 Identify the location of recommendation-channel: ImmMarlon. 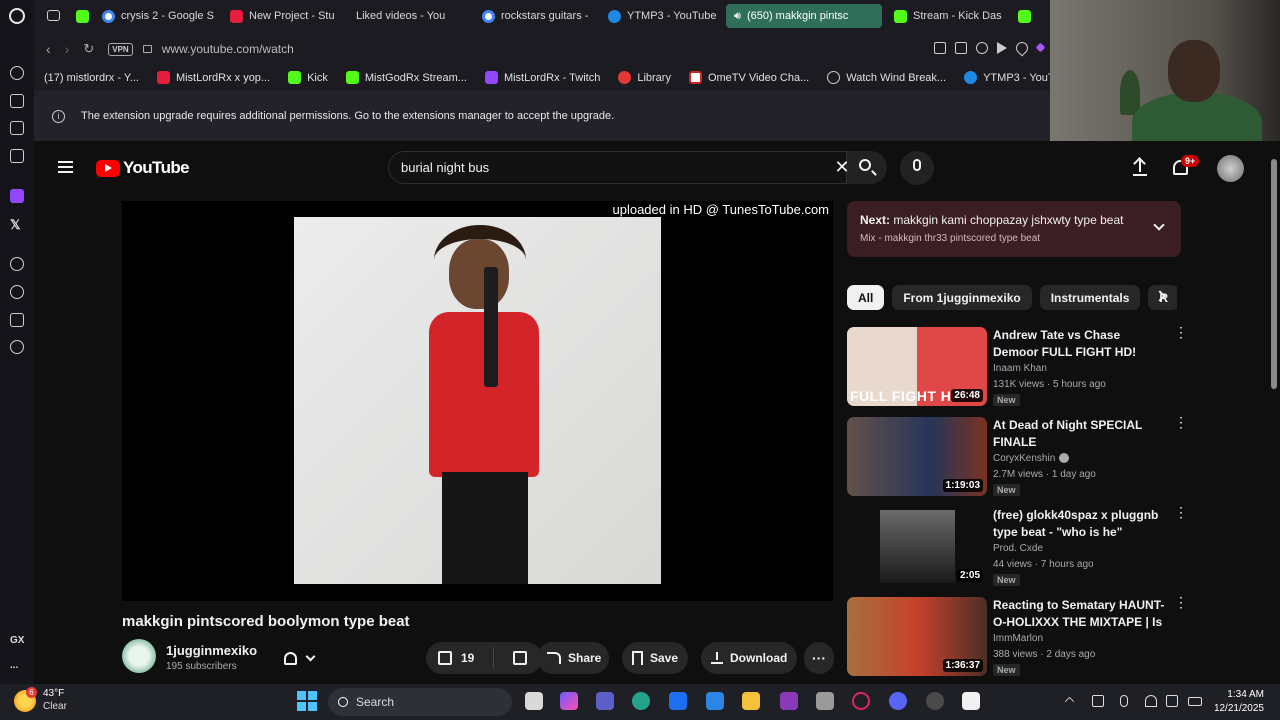
(1018, 638).